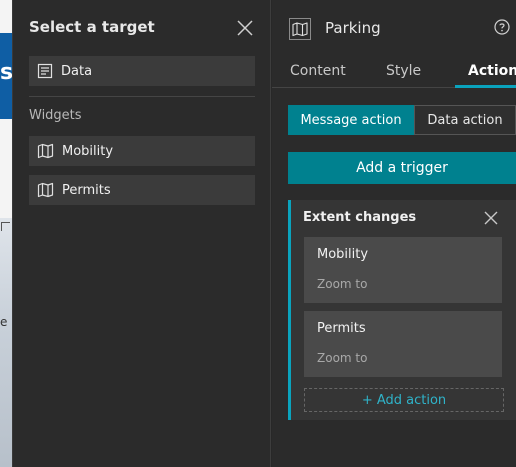 The image size is (516, 467). Describe the element at coordinates (502, 29) in the screenshot. I see `help-icon` at that location.